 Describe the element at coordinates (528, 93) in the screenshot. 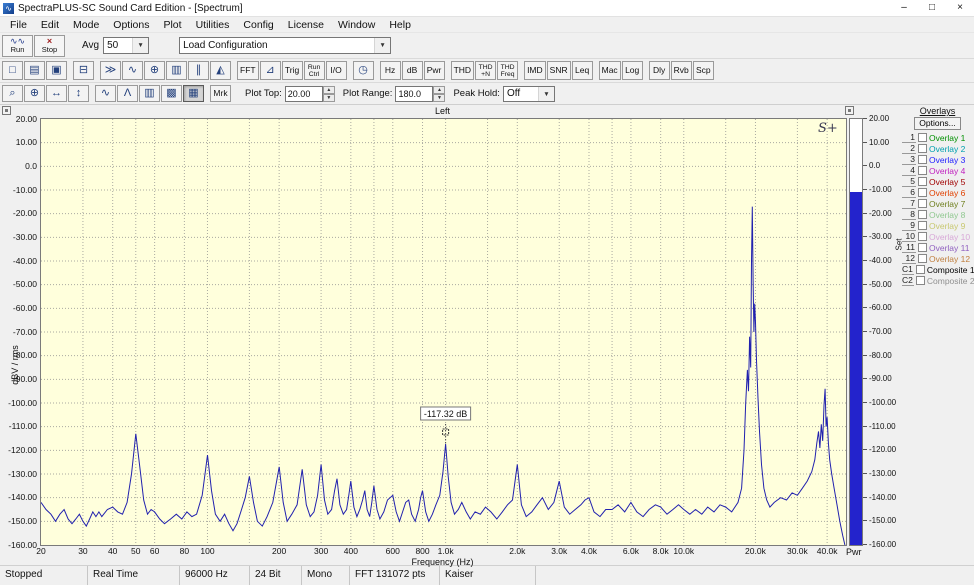

I see `peak-hold-combobox: Off ▼` at that location.